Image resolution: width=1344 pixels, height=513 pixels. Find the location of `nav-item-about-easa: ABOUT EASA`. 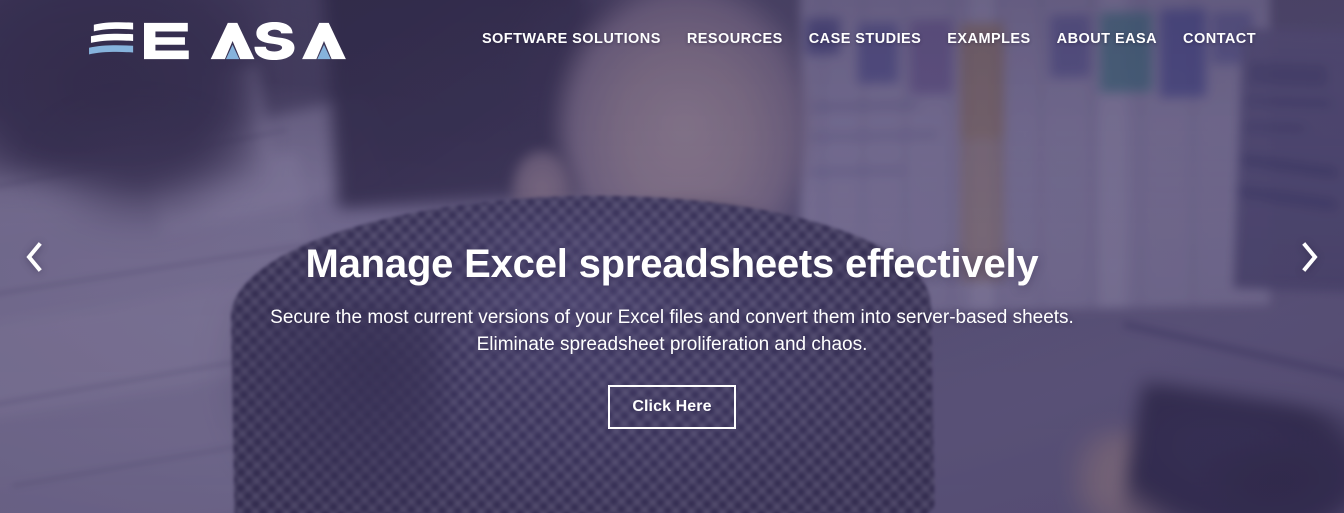

nav-item-about-easa: ABOUT EASA is located at coordinates (1107, 39).